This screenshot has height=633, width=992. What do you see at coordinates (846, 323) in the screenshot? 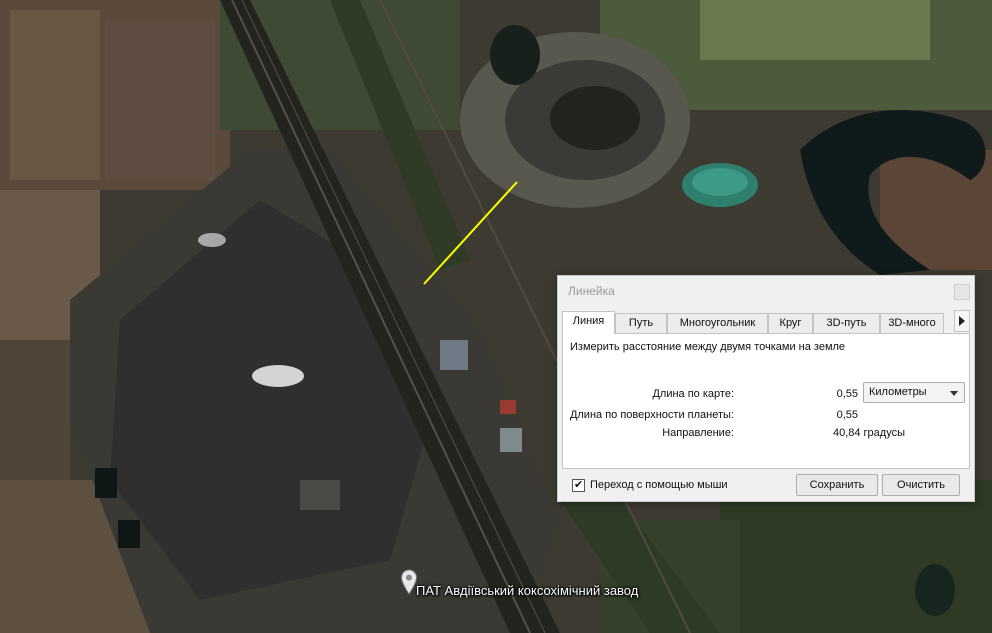
I see `tab-3d-path: 3D-путь` at bounding box center [846, 323].